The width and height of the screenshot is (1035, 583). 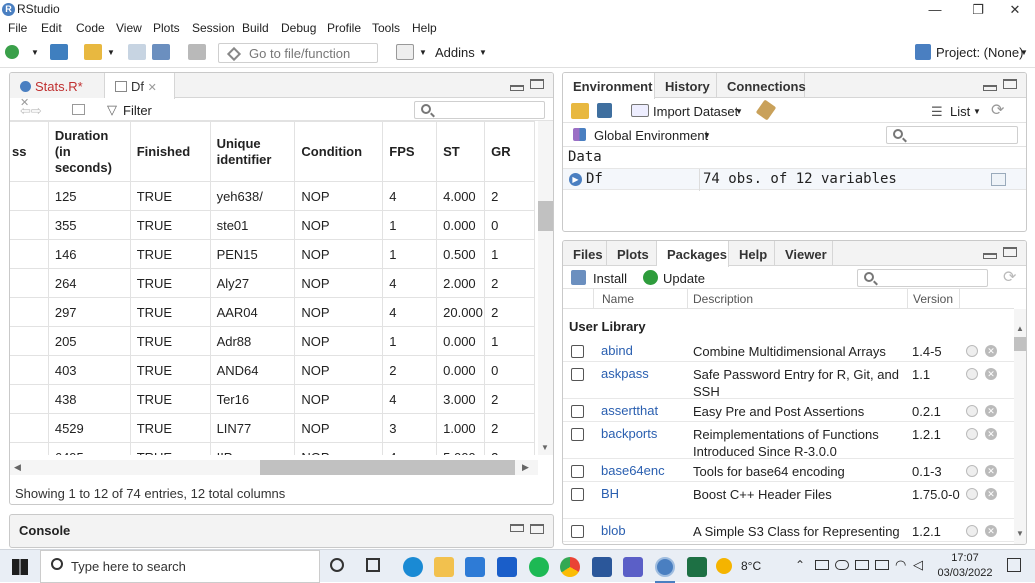 What do you see at coordinates (610, 278) in the screenshot?
I see `install-button: Install` at bounding box center [610, 278].